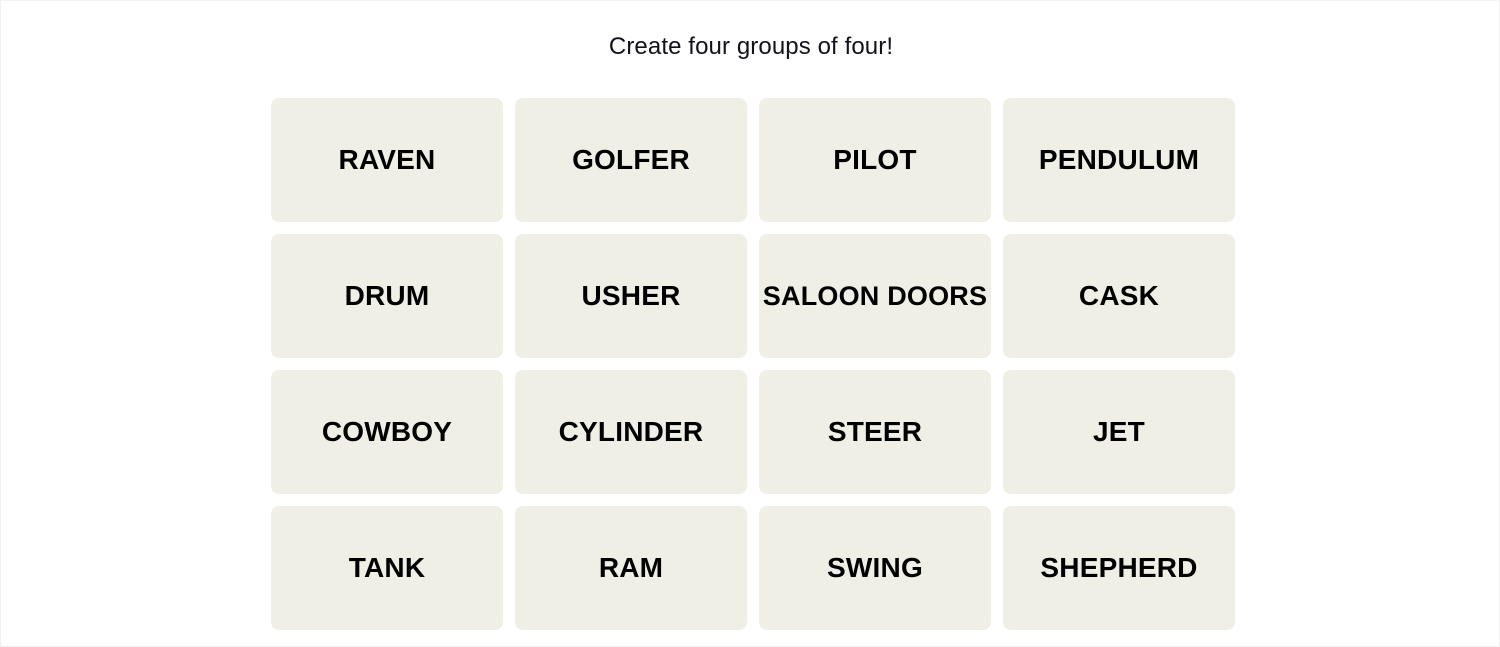 Image resolution: width=1500 pixels, height=647 pixels. I want to click on word-tile: SHEPHERD, so click(1119, 568).